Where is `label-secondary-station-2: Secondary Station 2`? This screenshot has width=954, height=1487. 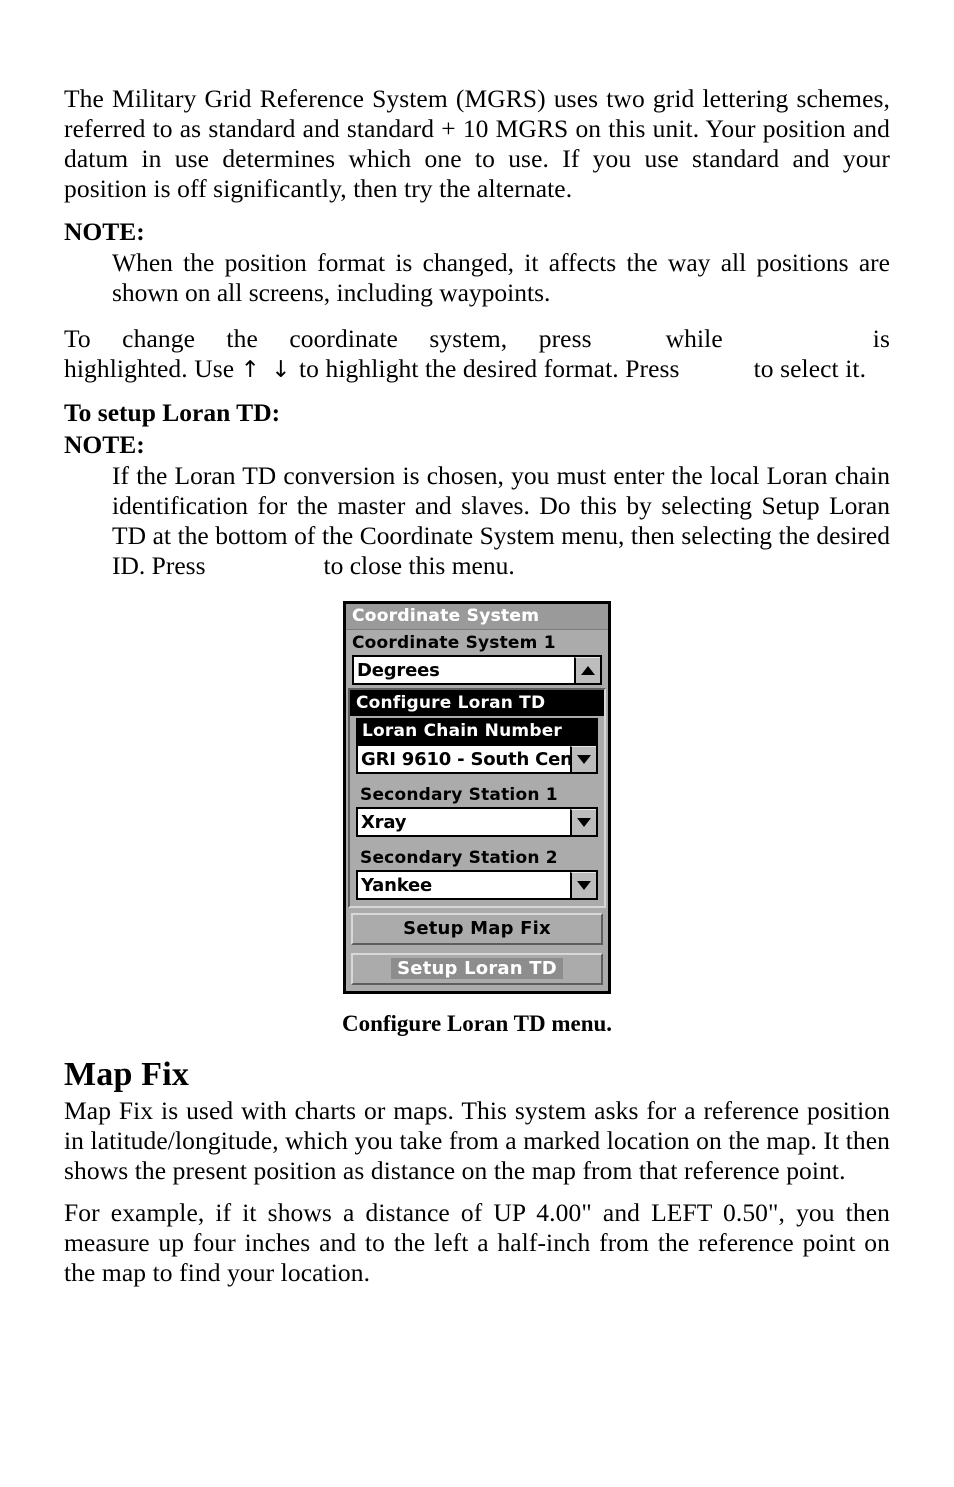 label-secondary-station-2: Secondary Station 2 is located at coordinates (459, 858).